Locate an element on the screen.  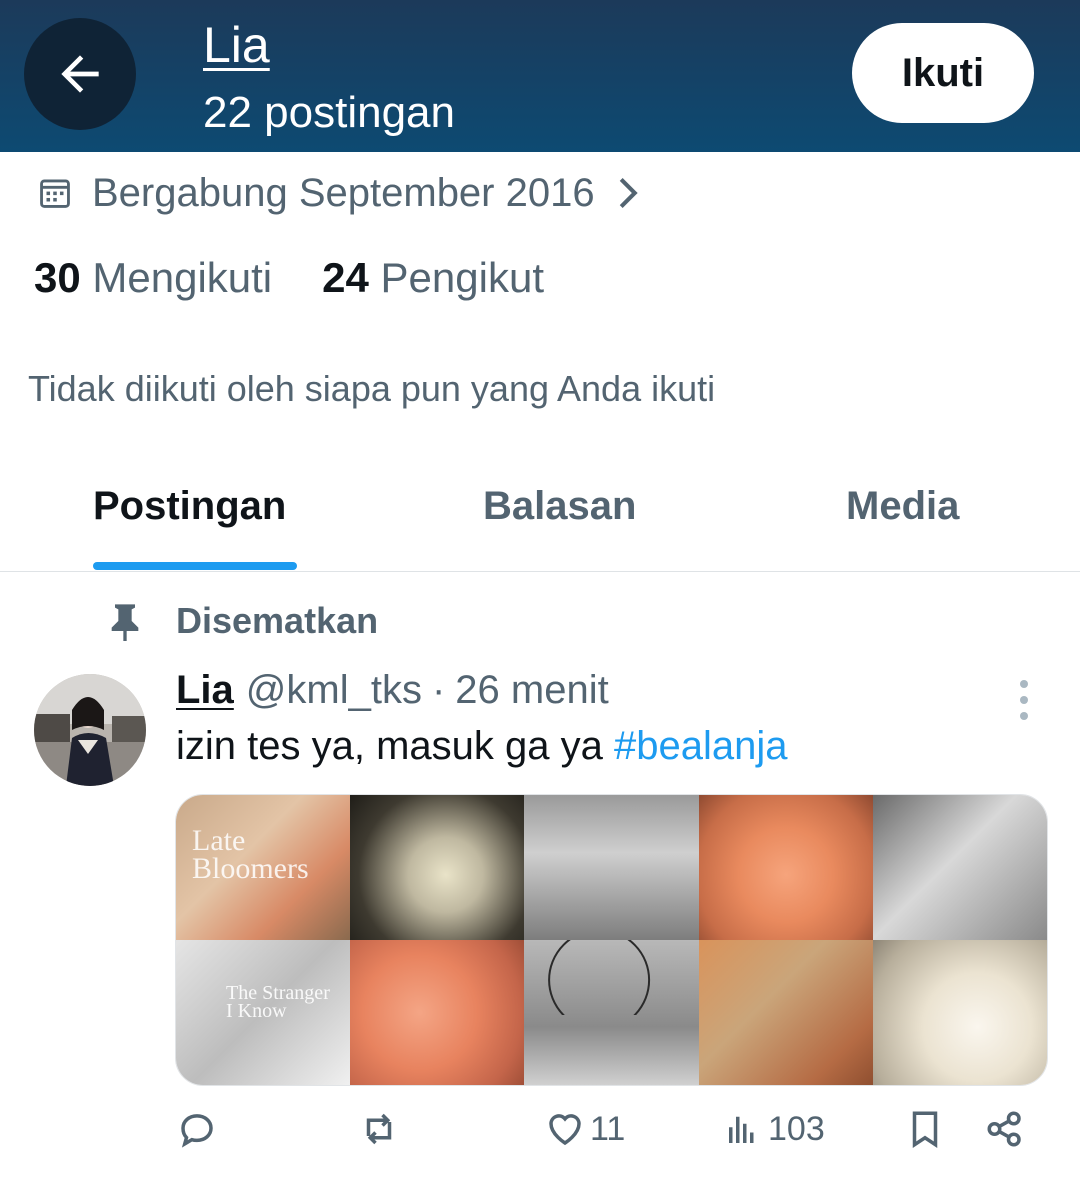
tab-posts: Postingan is located at coordinates (189, 506).